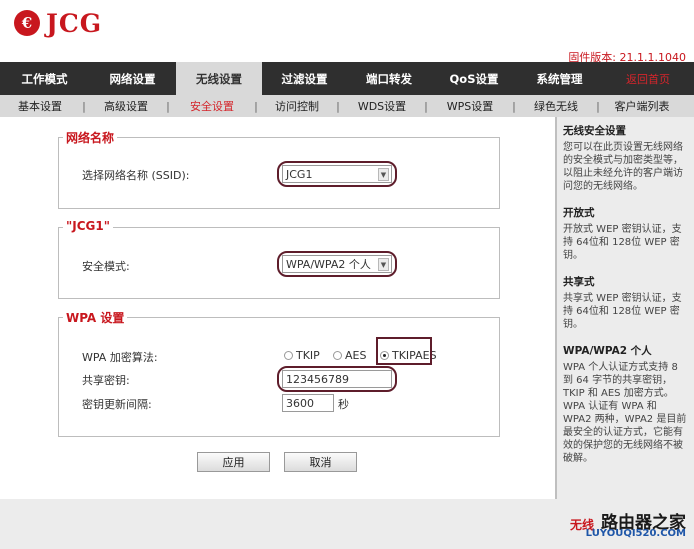  What do you see at coordinates (648, 78) in the screenshot?
I see `nav-return-home: 返回首页` at bounding box center [648, 78].